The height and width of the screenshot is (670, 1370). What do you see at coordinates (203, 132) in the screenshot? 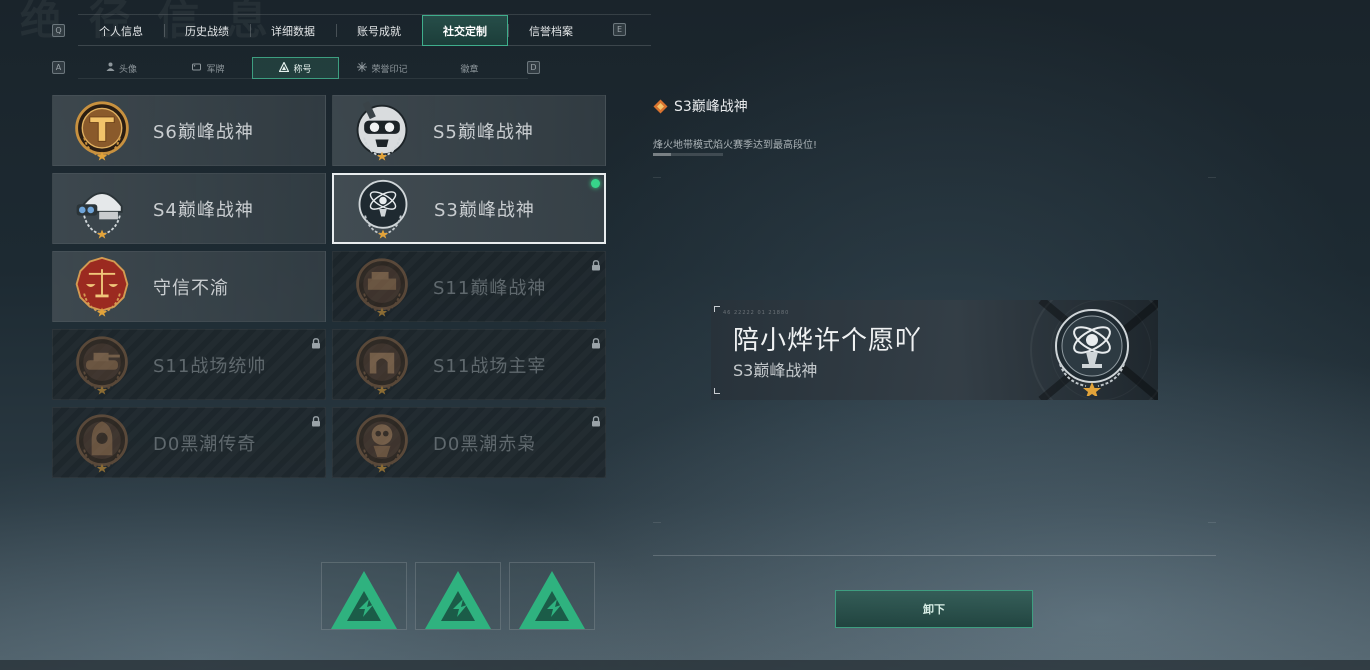
I see `title-card-name: S6巅峰战神` at bounding box center [203, 132].